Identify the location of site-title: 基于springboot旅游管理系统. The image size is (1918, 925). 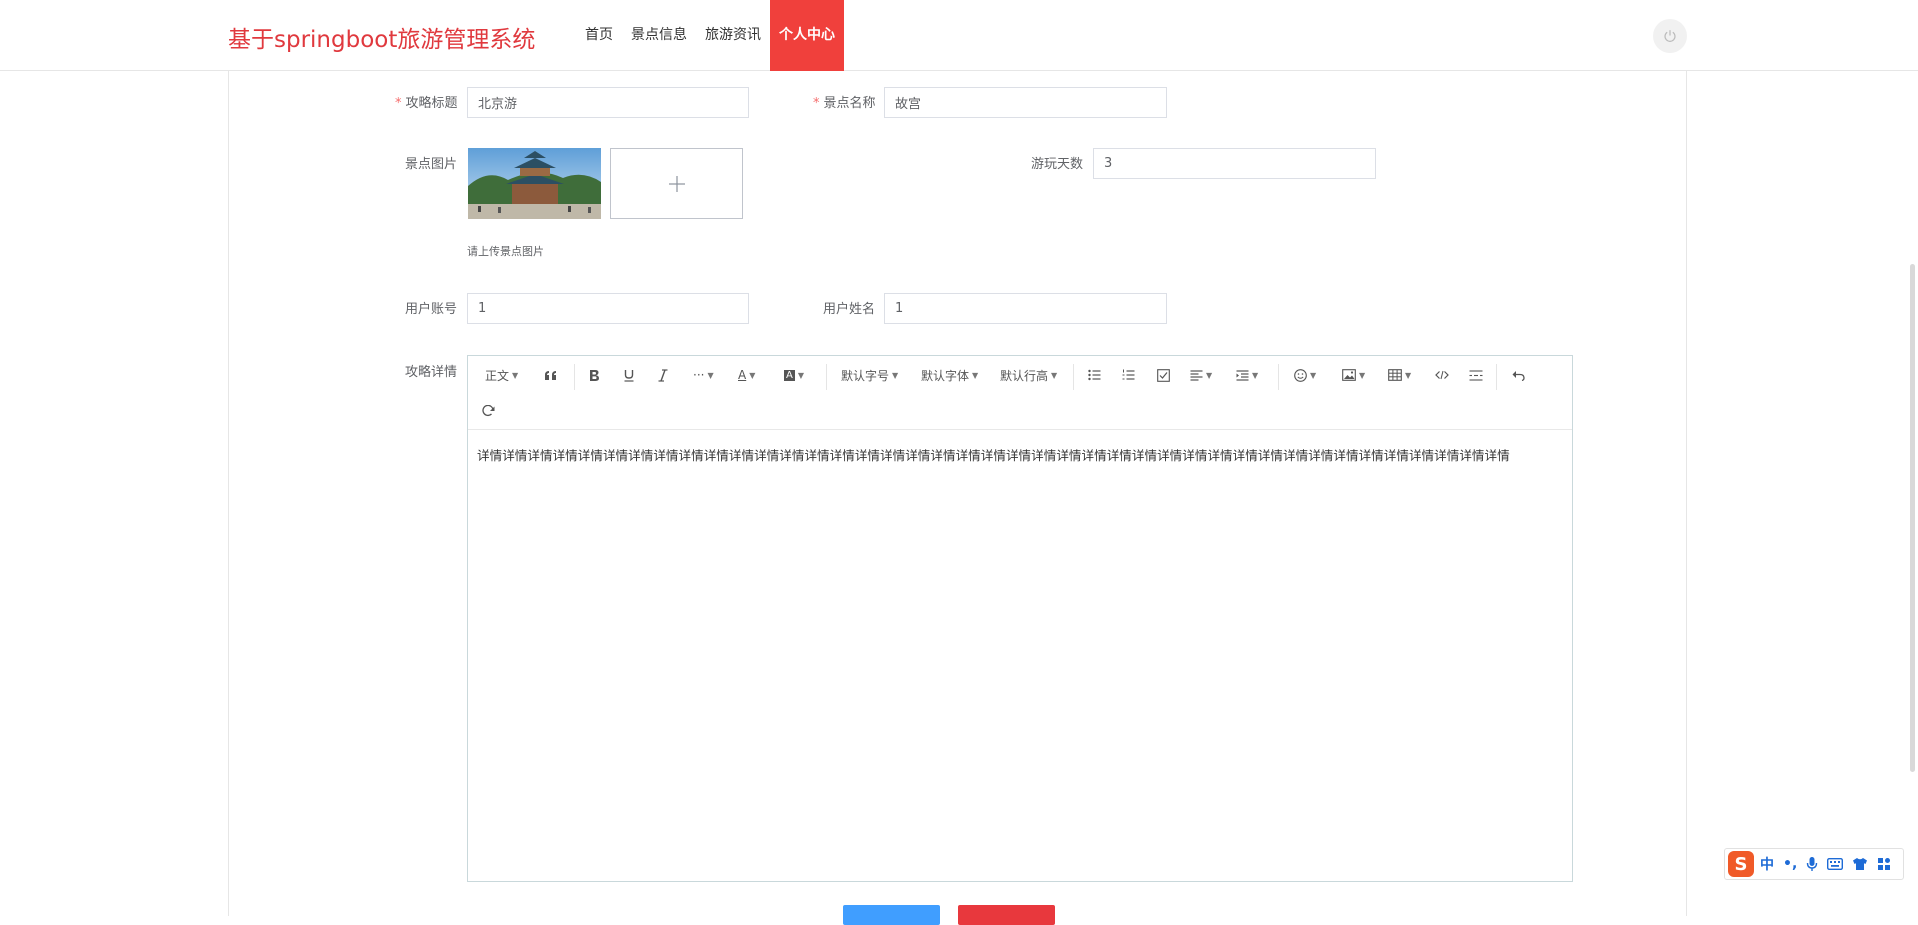
(381, 37).